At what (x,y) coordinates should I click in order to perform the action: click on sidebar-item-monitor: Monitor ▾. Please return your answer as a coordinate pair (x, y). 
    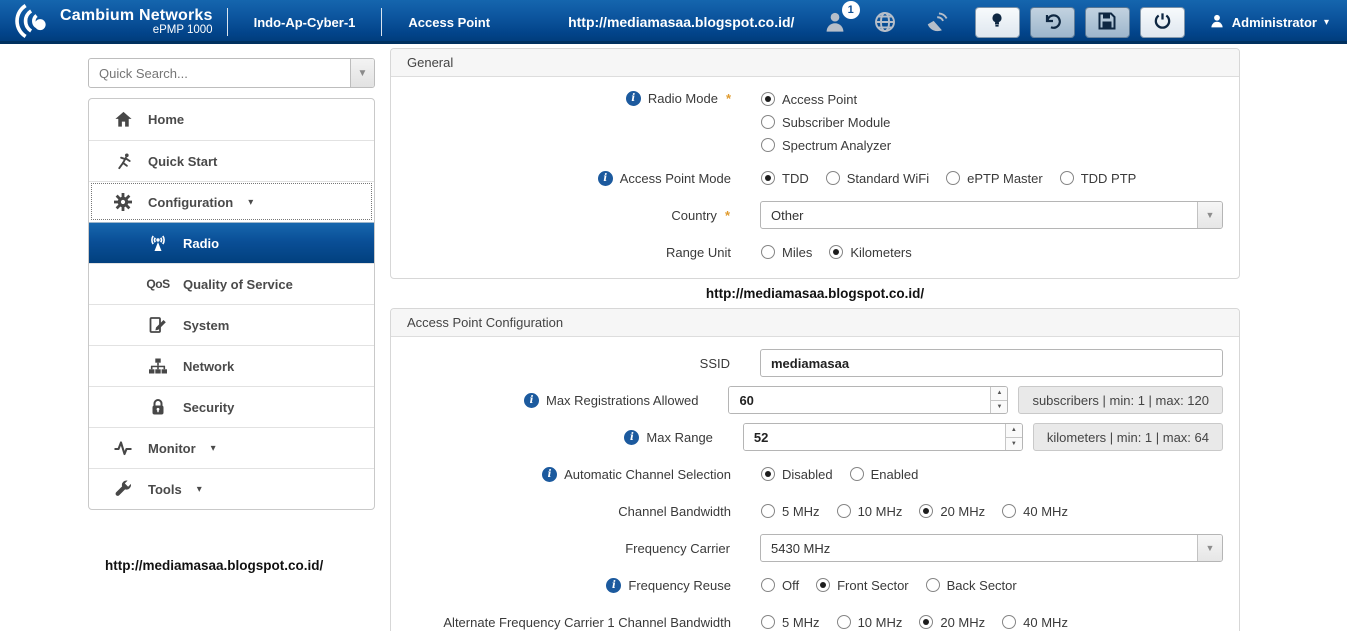
    Looking at the image, I should click on (231, 447).